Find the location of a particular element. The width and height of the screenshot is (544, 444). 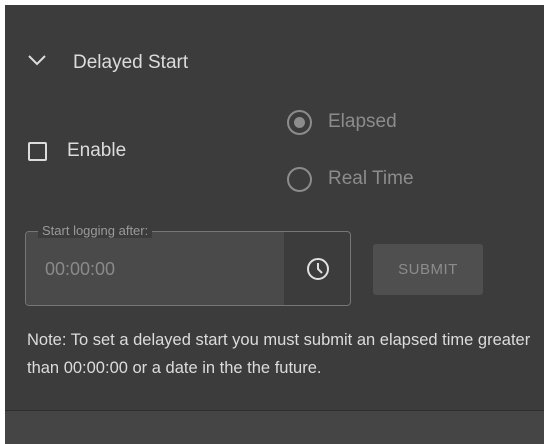

start-logging-input: 00:00:00 is located at coordinates (155, 268).